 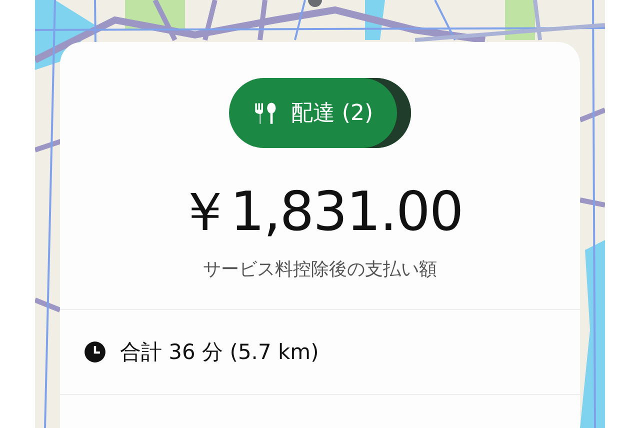 I want to click on clock-icon, so click(x=95, y=352).